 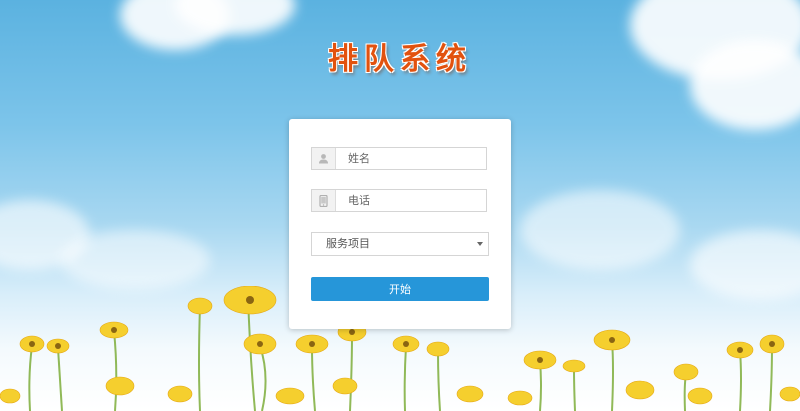 I want to click on phone-input, so click(x=411, y=200).